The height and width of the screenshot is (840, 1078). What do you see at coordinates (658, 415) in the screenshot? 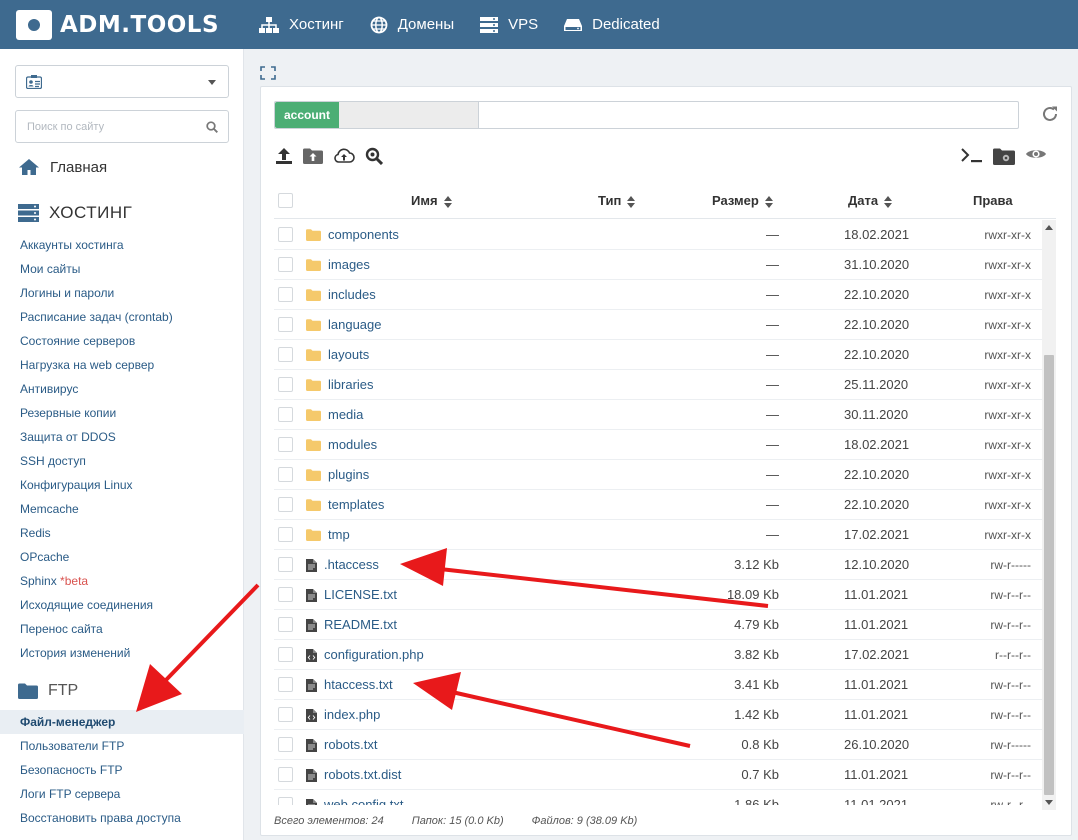
I see `table-row: media — 30.11.2020 rwxr-xr-x` at bounding box center [658, 415].